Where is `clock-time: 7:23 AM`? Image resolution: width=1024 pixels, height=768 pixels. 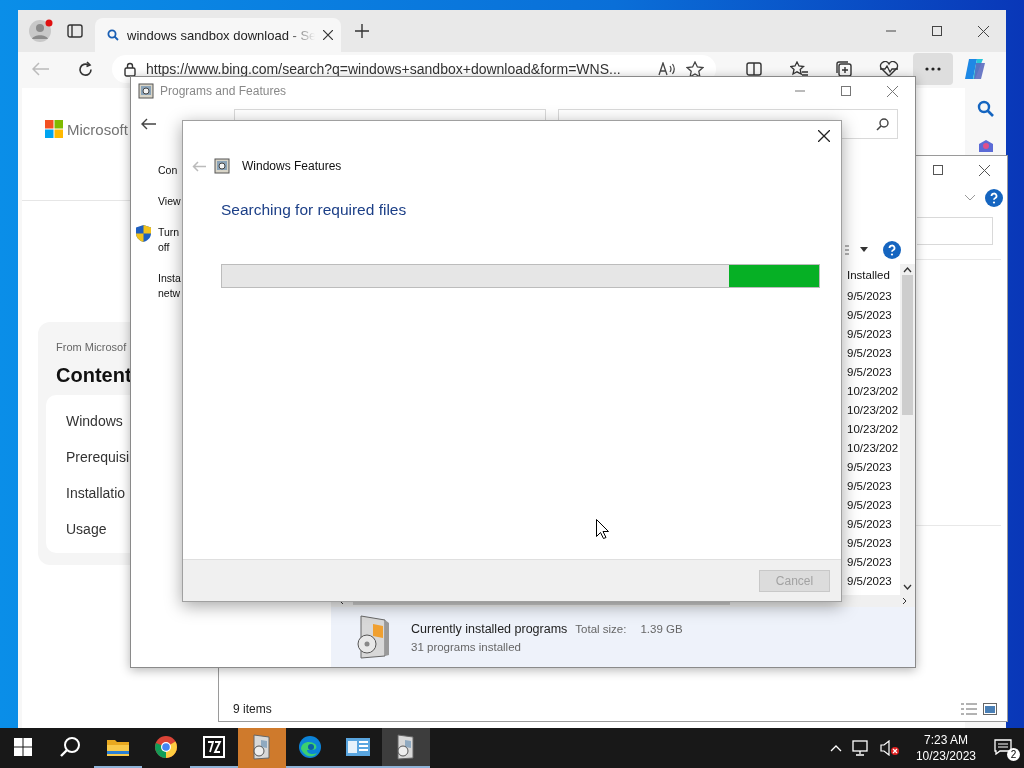 clock-time: 7:23 AM is located at coordinates (945, 740).